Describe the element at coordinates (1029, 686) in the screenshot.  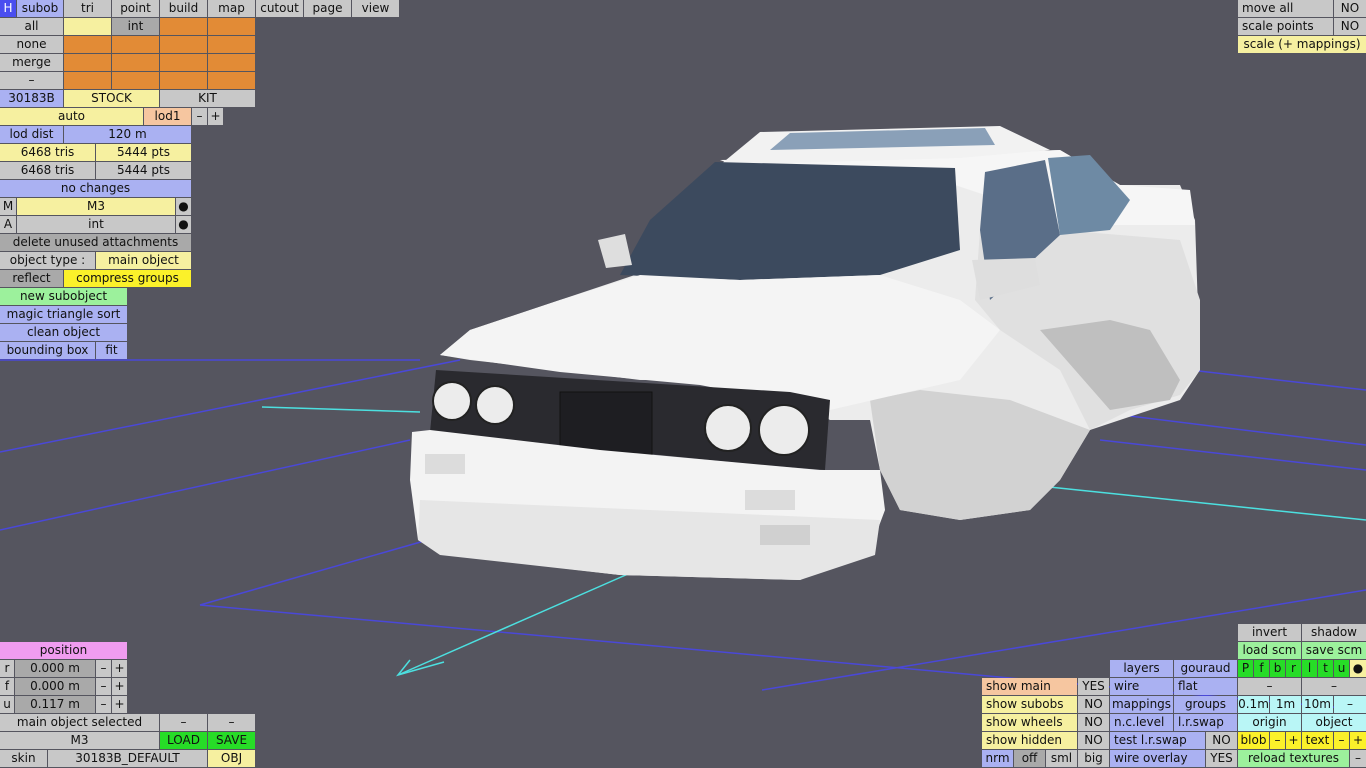
I see `show-main-label: show main` at that location.